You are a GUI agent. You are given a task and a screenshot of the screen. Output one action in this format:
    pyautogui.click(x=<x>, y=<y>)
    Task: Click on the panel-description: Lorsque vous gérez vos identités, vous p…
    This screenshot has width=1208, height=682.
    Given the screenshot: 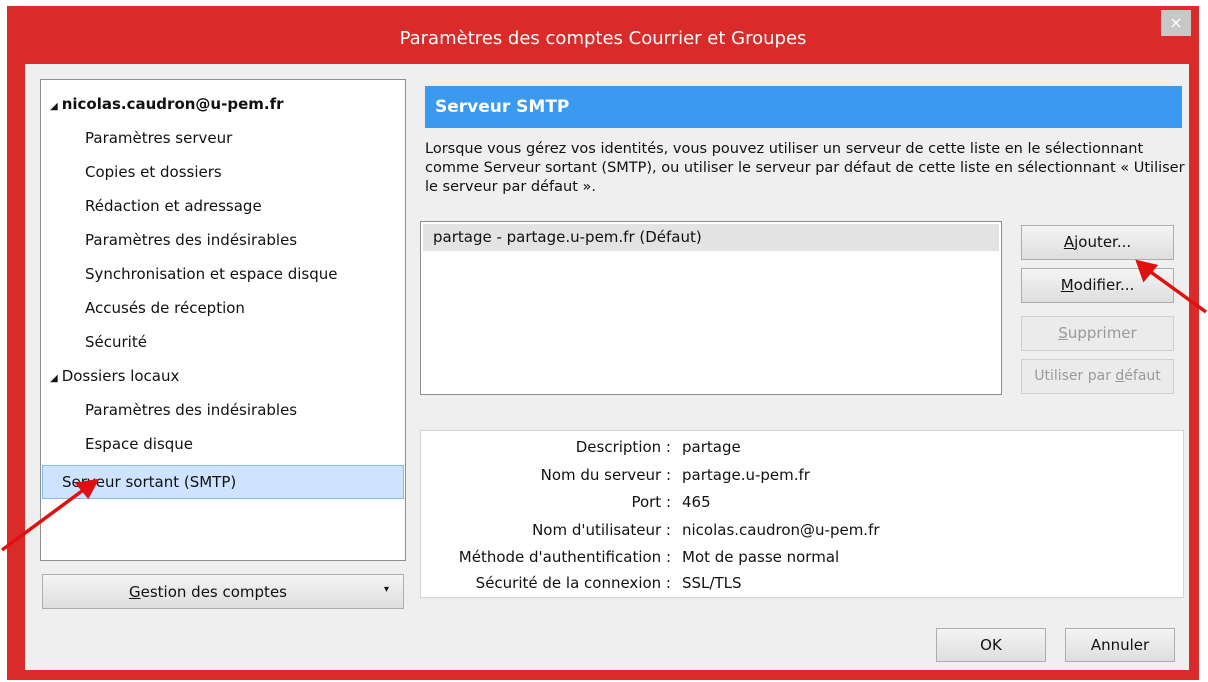 What is the action you would take?
    pyautogui.click(x=805, y=168)
    